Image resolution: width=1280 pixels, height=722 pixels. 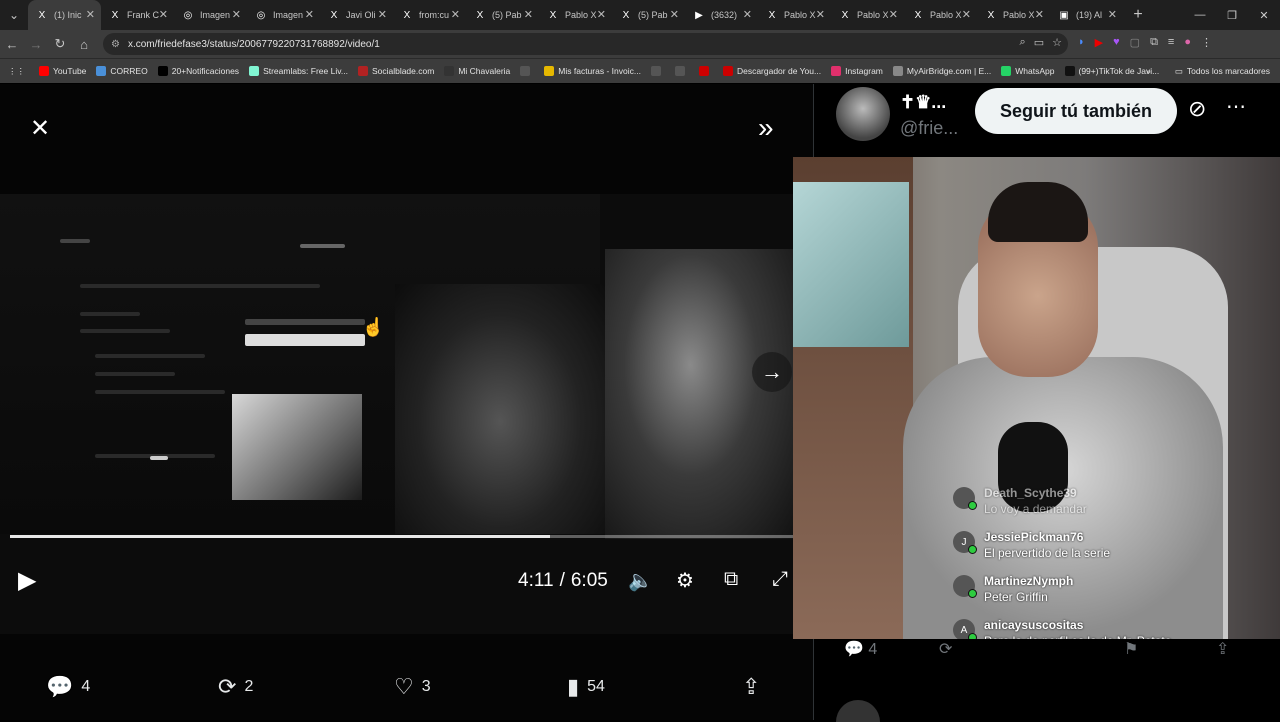 I want to click on close-window-icon: ✕, so click(x=1264, y=15).